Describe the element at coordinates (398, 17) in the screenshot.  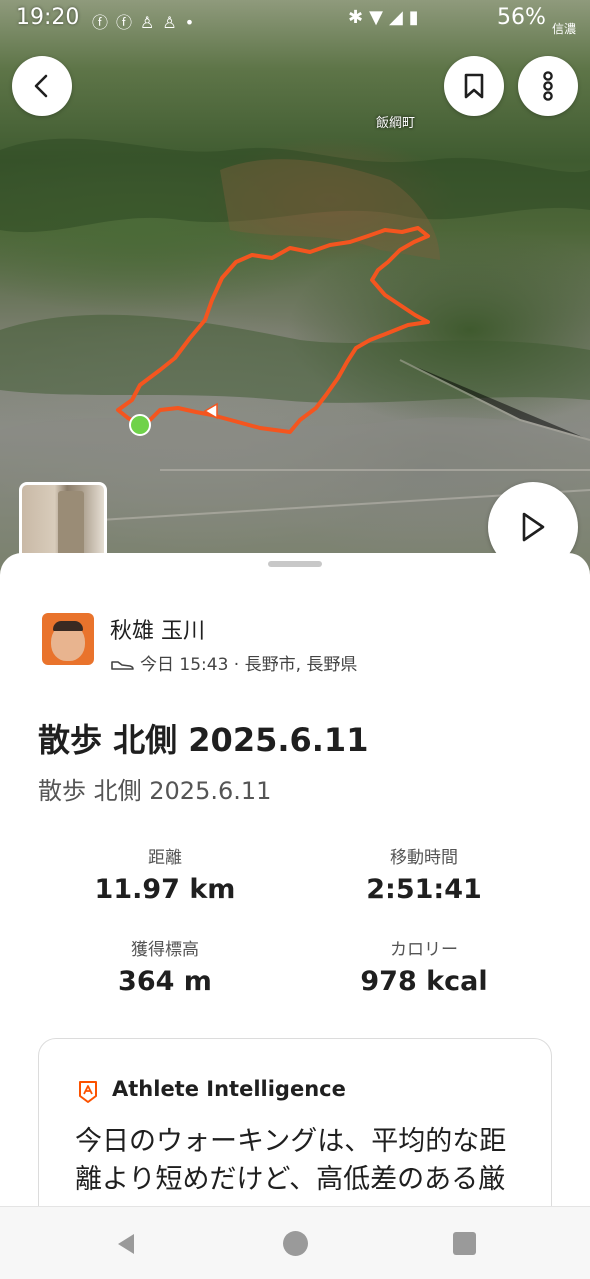
I see `signal-icon: ◢` at that location.